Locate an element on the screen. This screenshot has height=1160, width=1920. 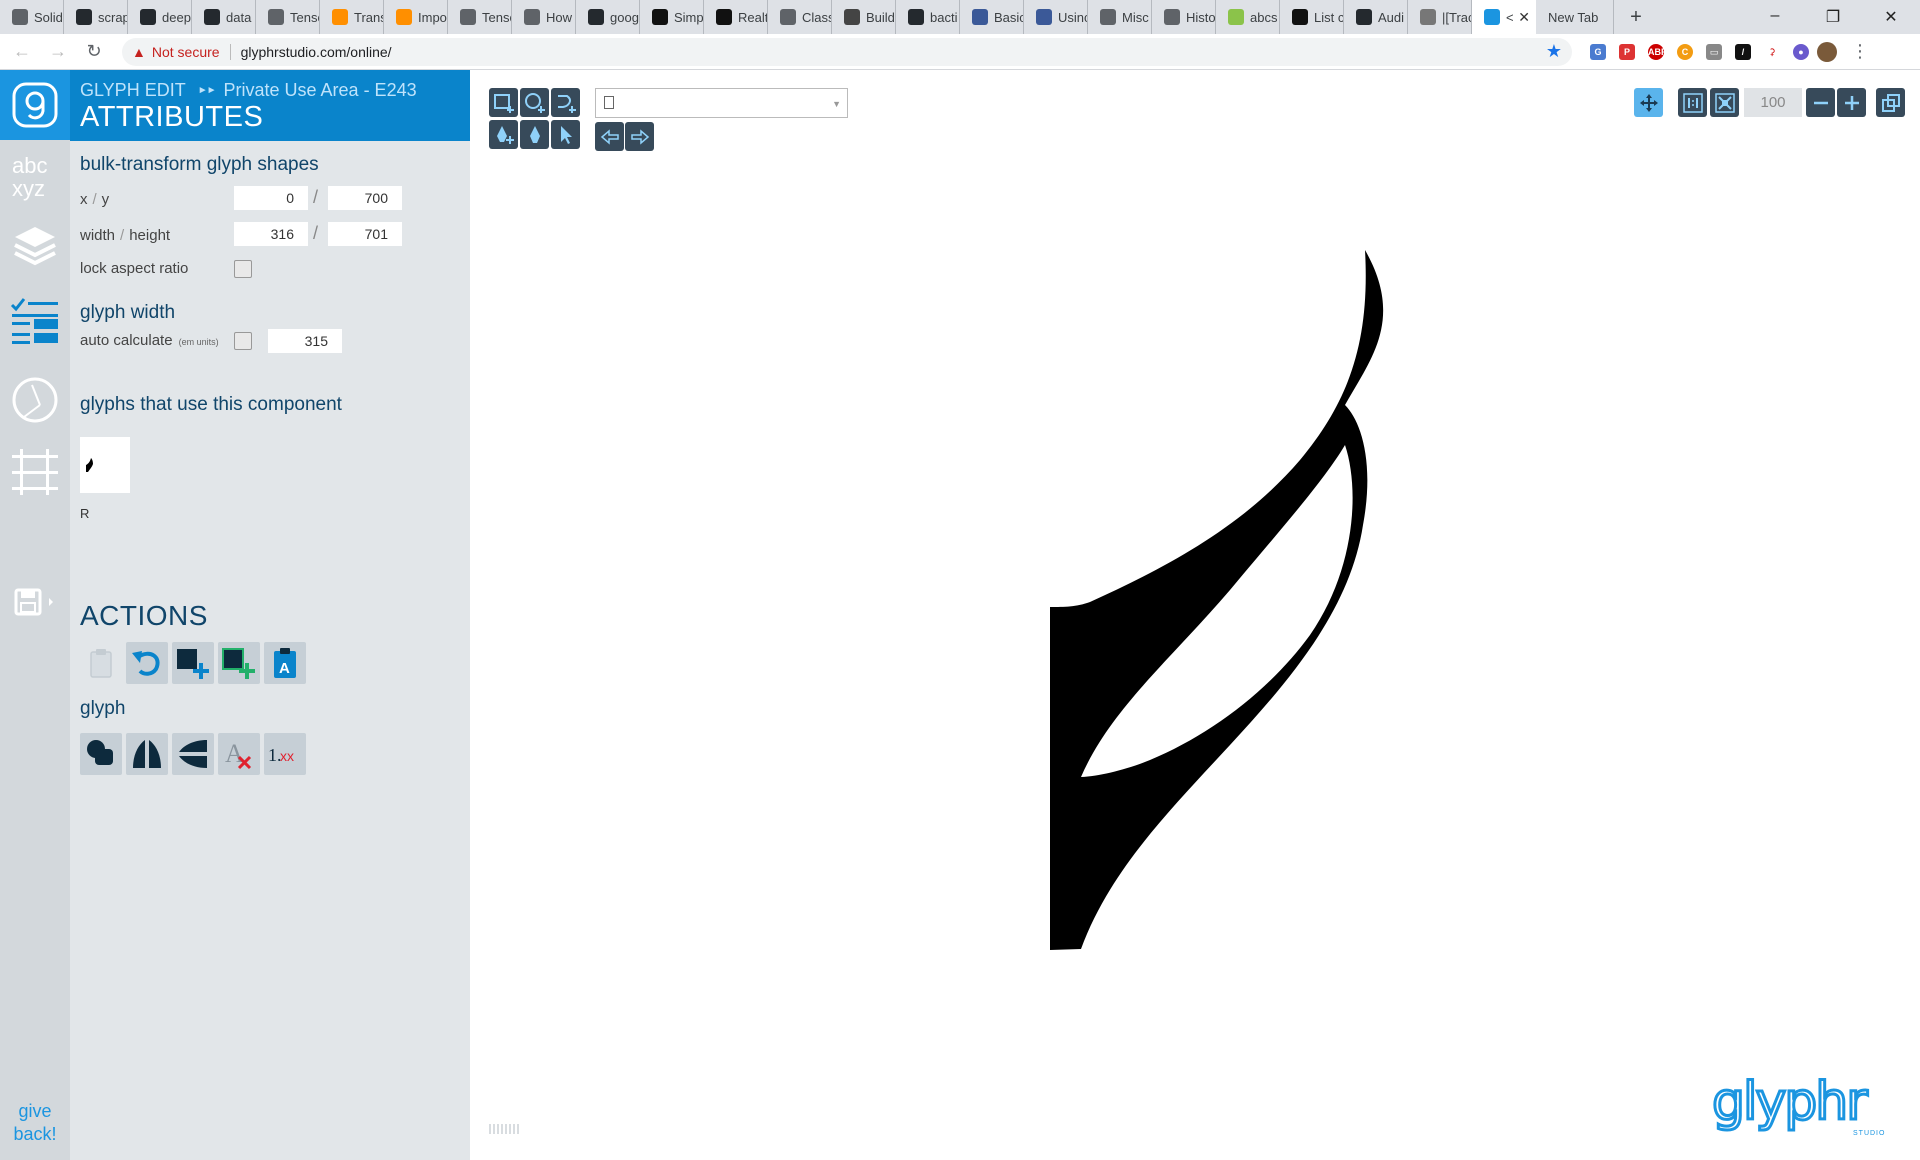
browser-tab-14: bacti is located at coordinates (928, 17).